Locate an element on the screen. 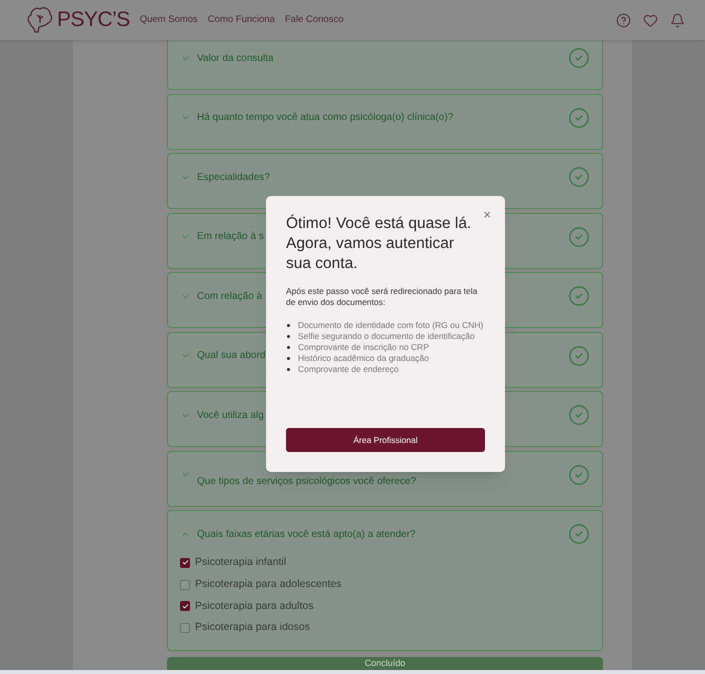  question-title: Você utiliza alg is located at coordinates (230, 415).